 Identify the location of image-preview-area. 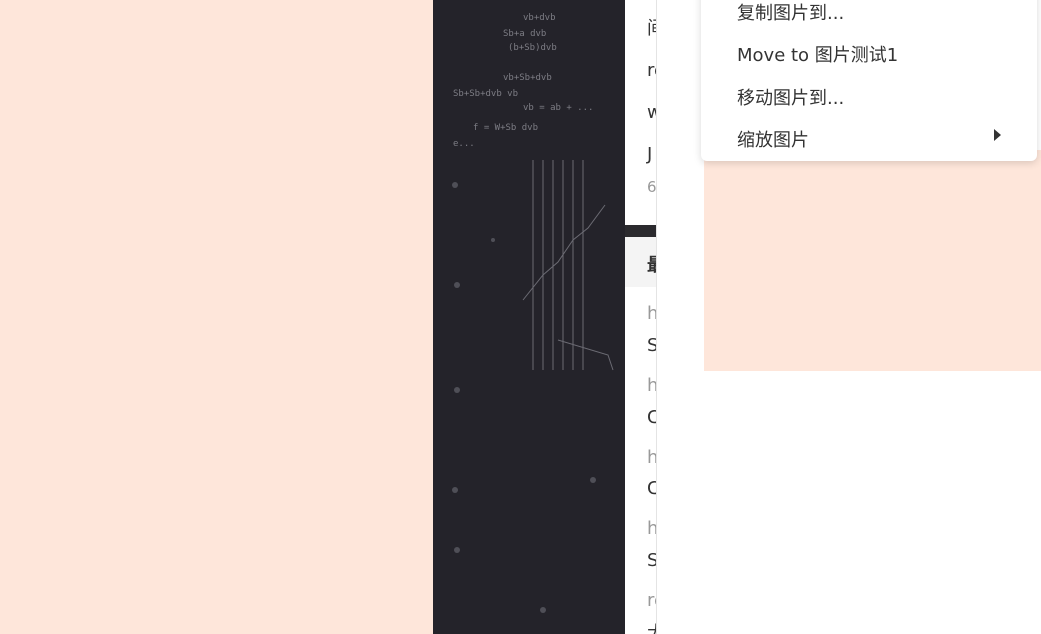
(872, 260).